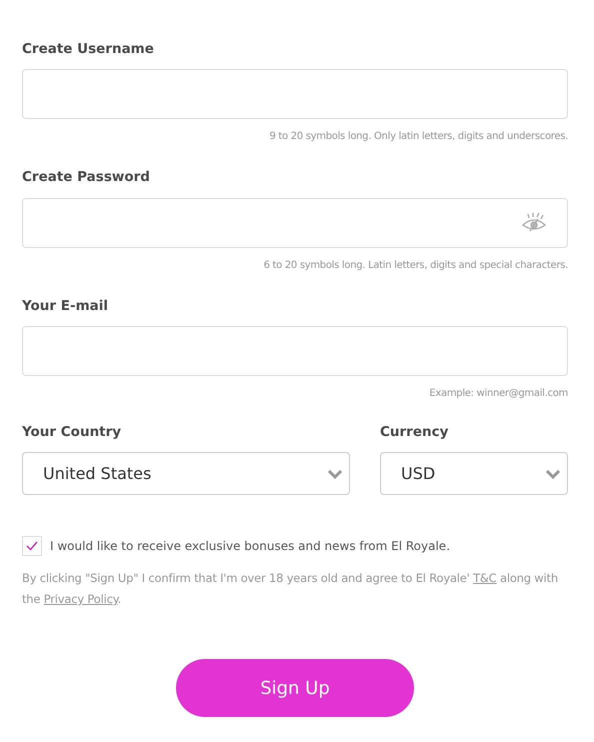  I want to click on checkbox, so click(32, 546).